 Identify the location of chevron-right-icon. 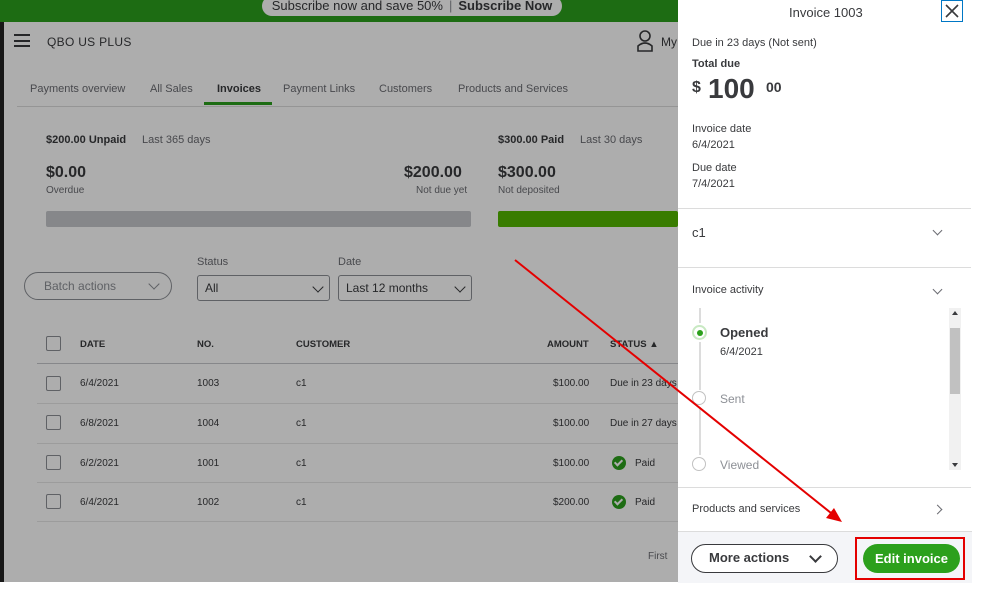
(937, 509).